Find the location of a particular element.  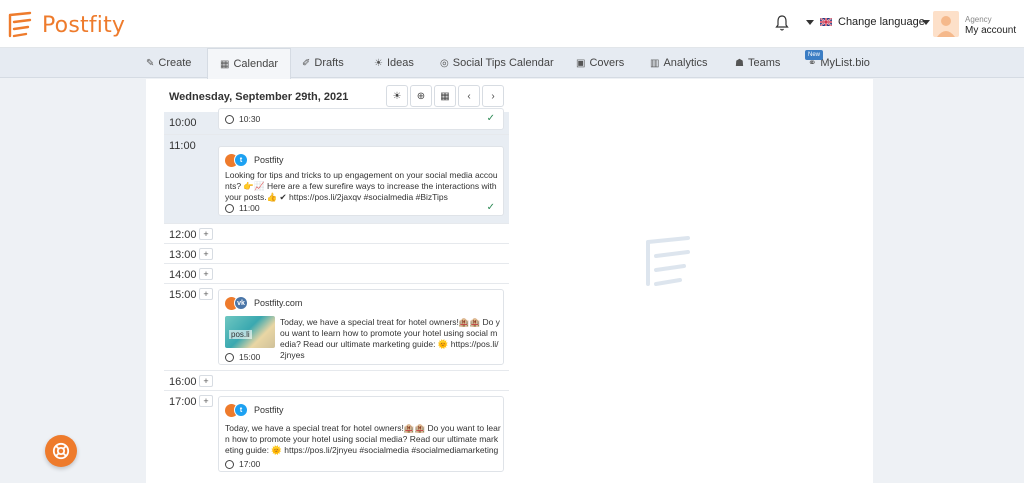

nav-analytics-label: Analytics is located at coordinates (685, 63).